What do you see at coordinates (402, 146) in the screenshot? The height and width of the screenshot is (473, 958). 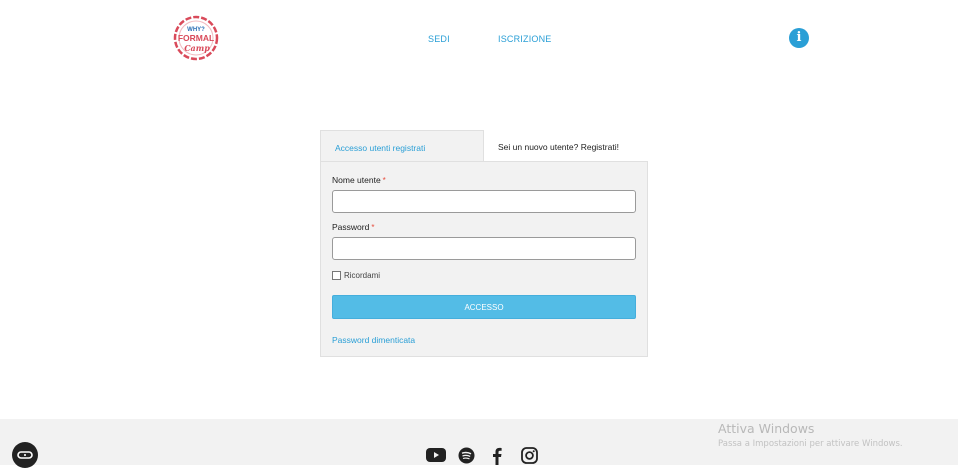 I see `tab-accesso-utenti: Accesso utenti registrati` at bounding box center [402, 146].